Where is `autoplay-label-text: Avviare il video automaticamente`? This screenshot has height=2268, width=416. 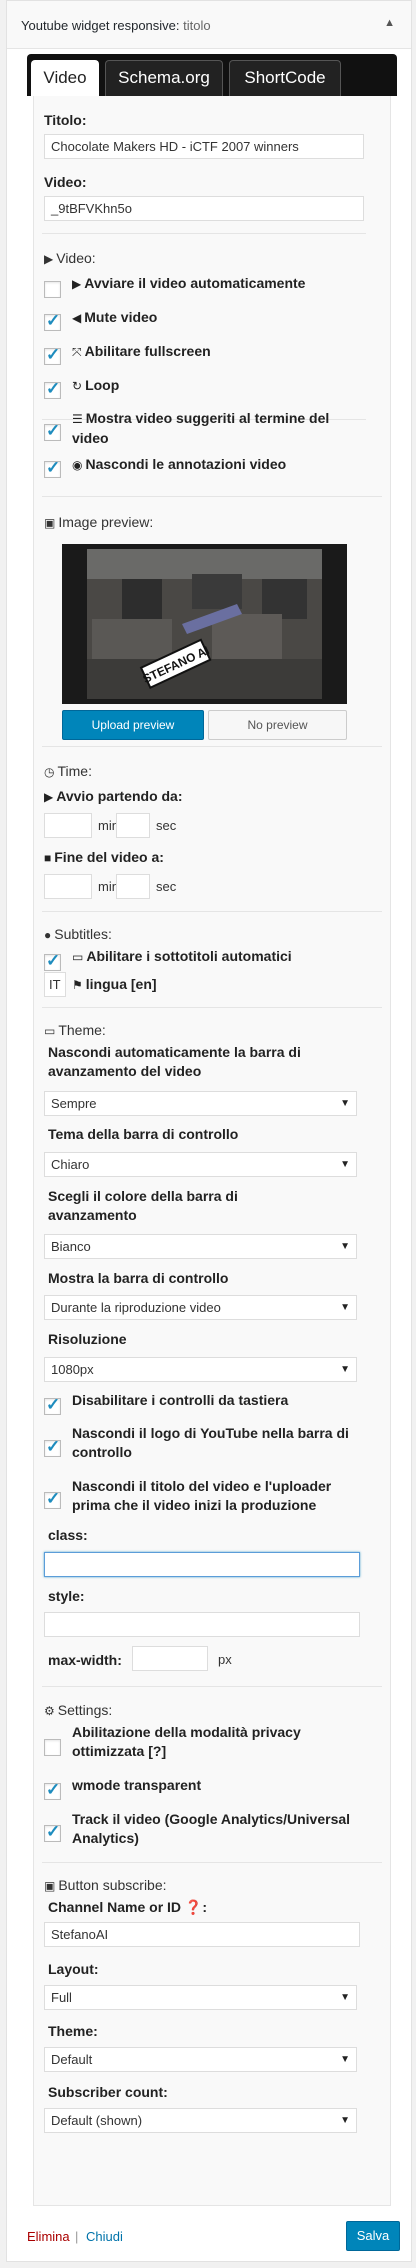
autoplay-label-text: Avviare il video automaticamente is located at coordinates (195, 283).